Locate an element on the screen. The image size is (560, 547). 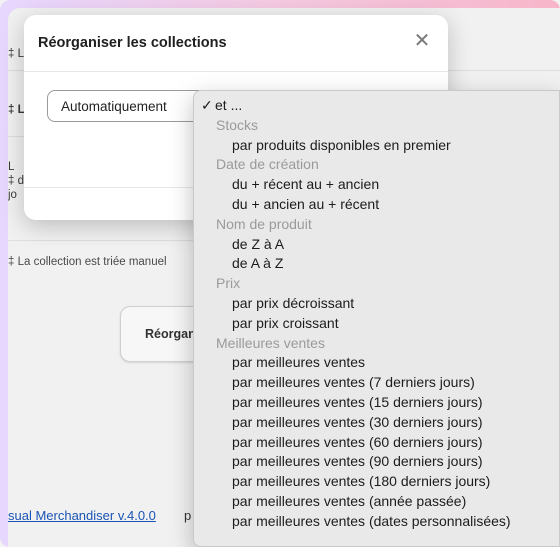
checkmark-icon: ✓ is located at coordinates (207, 105).